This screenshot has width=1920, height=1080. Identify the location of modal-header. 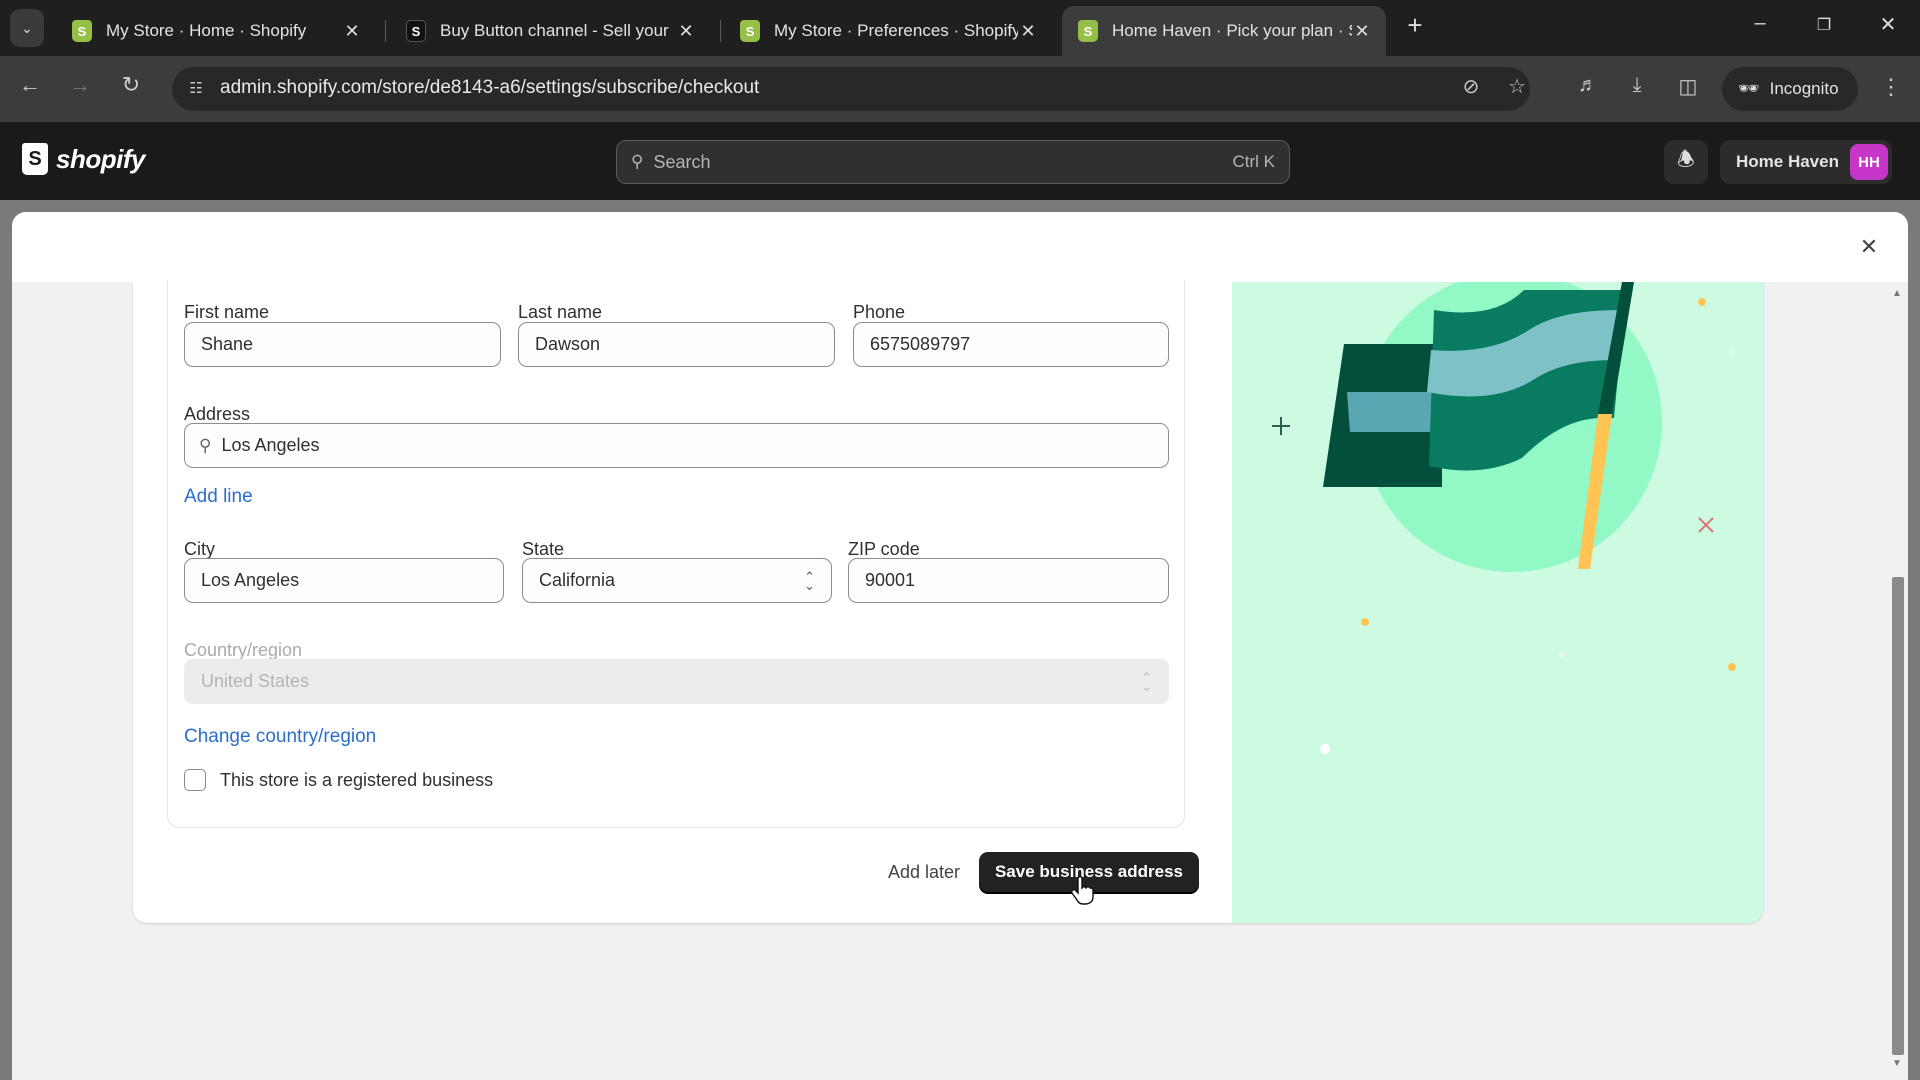
(960, 247).